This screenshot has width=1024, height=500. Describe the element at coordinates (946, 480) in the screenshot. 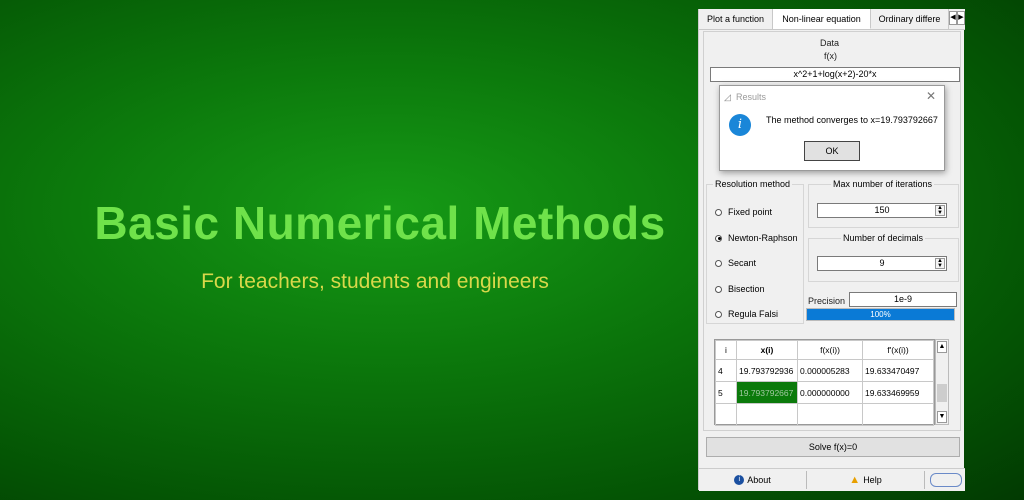

I see `logo-icon` at that location.